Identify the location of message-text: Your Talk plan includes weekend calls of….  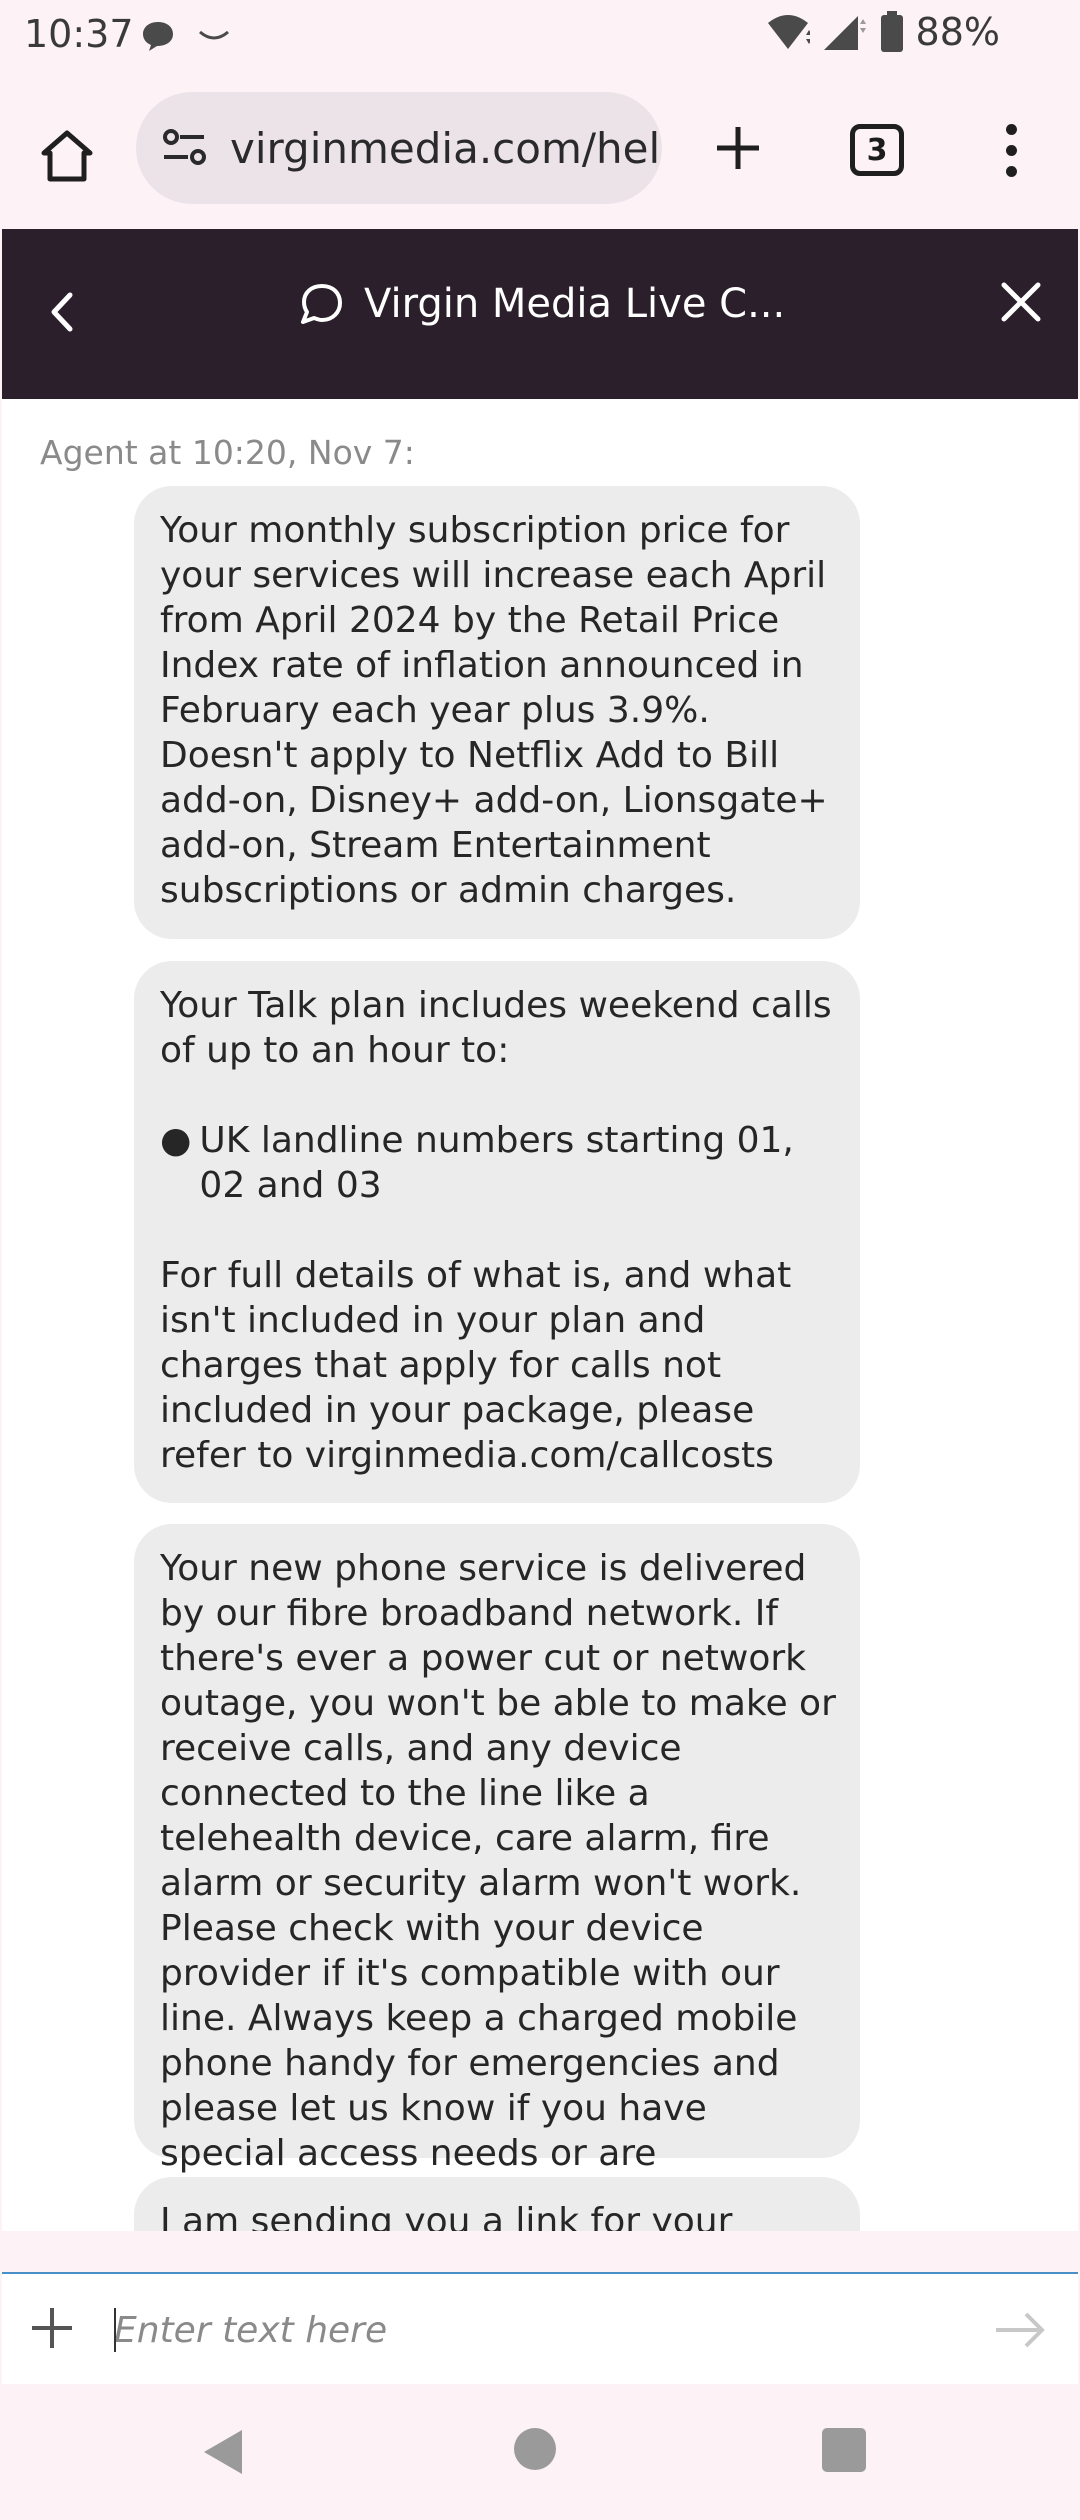
(496, 1028).